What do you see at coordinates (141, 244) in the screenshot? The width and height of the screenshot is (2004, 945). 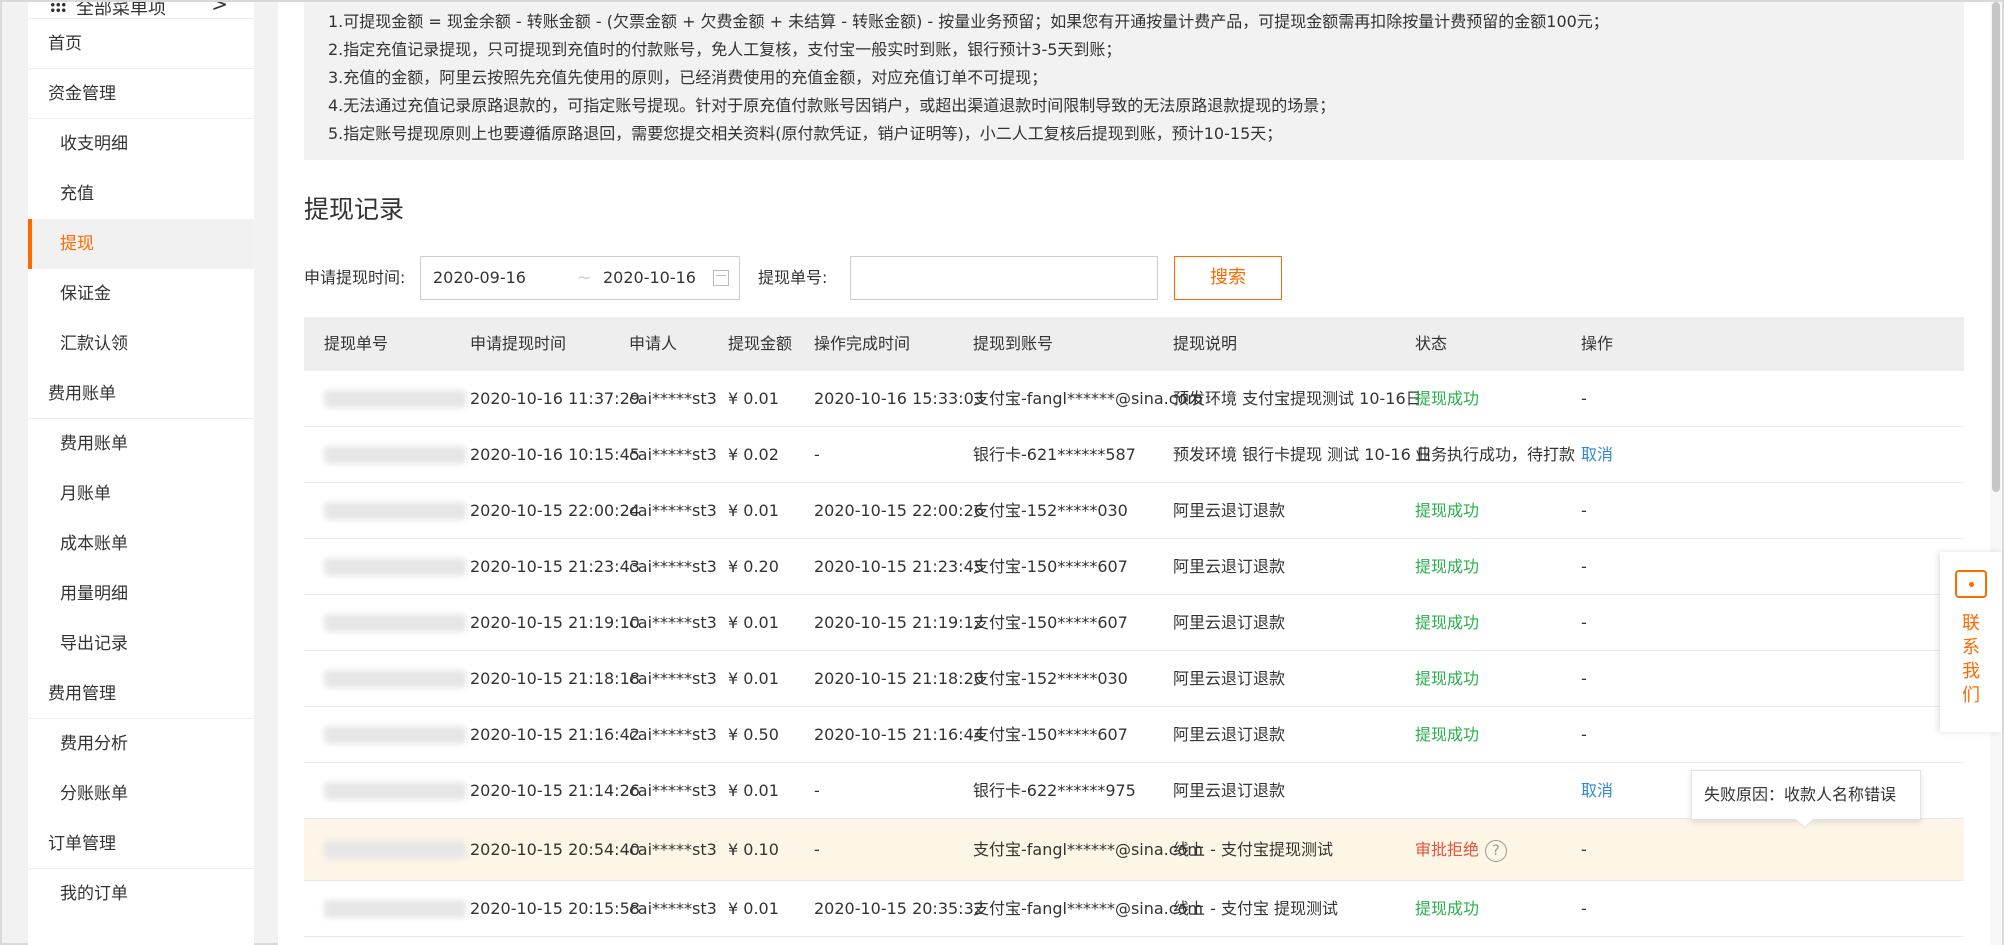 I see `sidebar-item: 提现` at bounding box center [141, 244].